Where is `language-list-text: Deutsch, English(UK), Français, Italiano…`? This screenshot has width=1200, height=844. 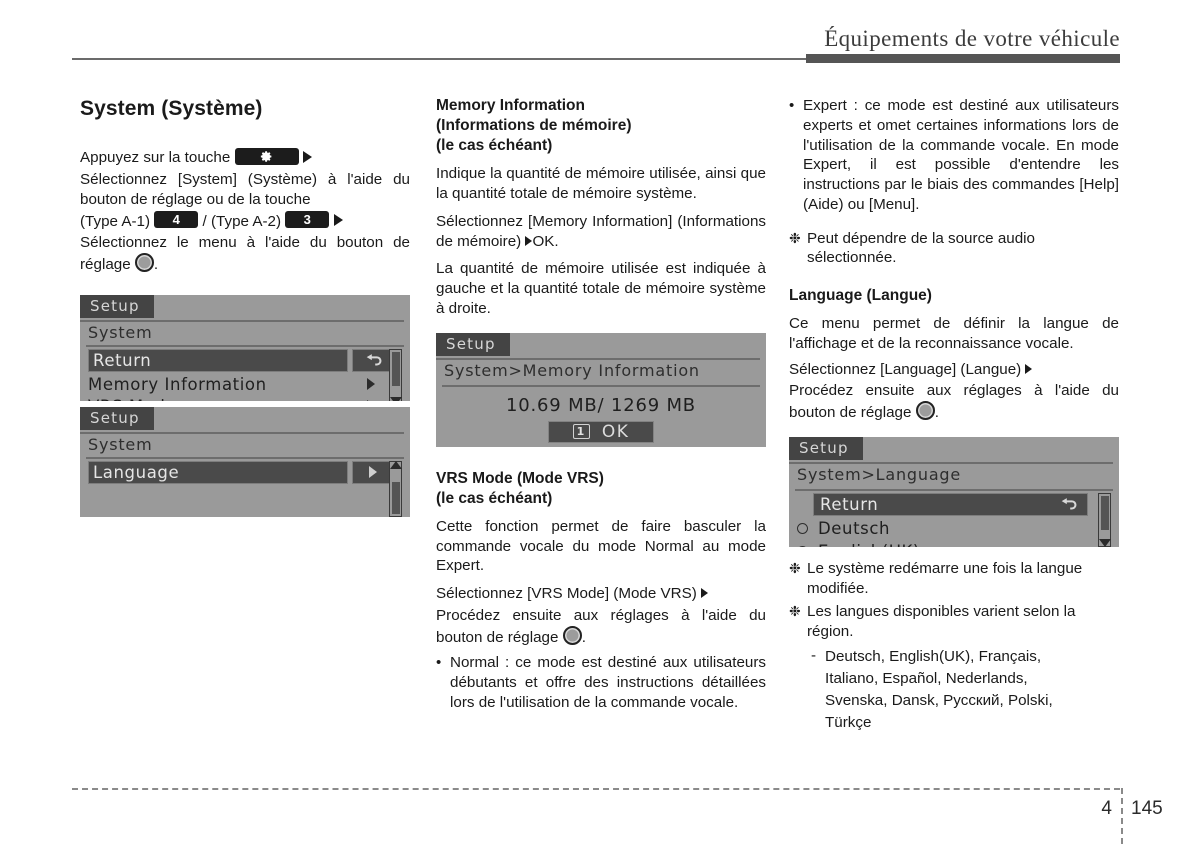 language-list-text: Deutsch, English(UK), Français, Italiano… is located at coordinates (972, 690).